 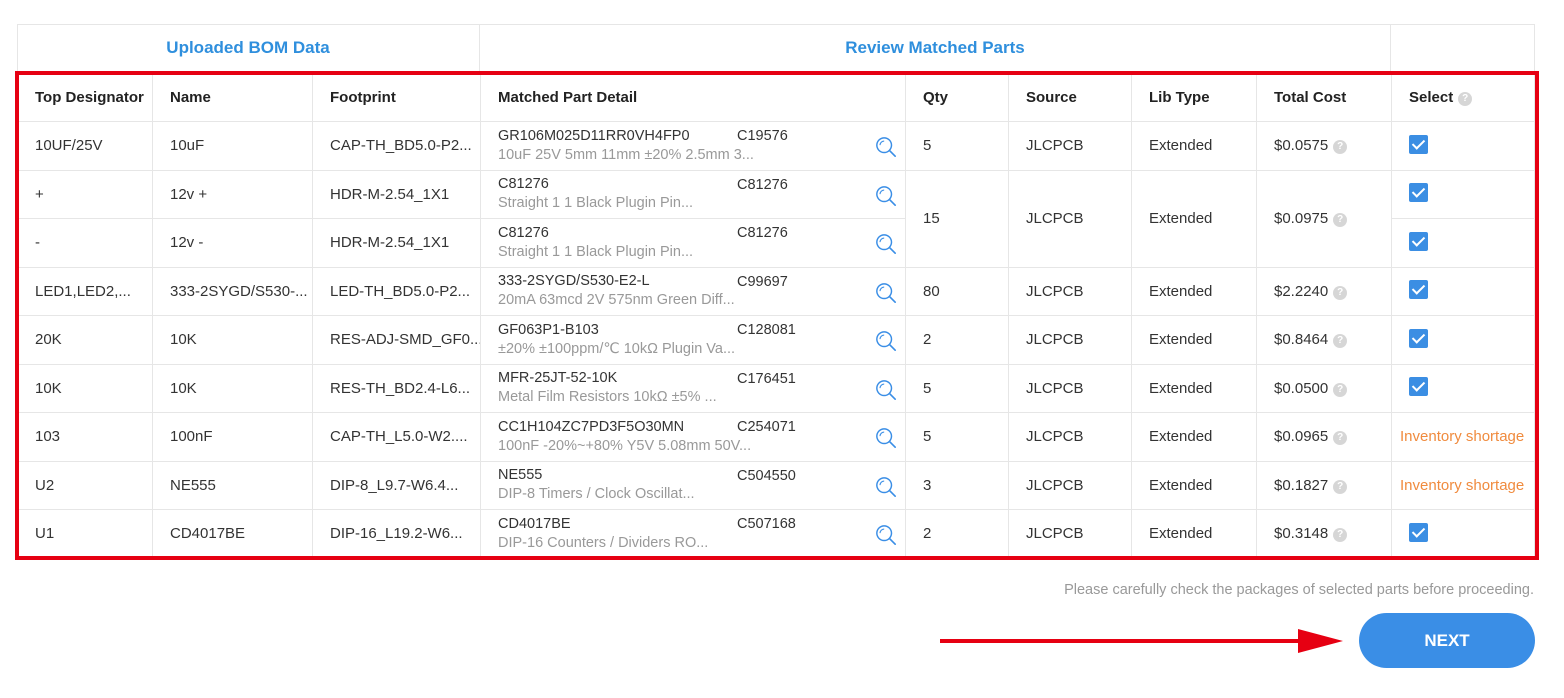 I want to click on cost-value: $0.0575, so click(x=1301, y=146).